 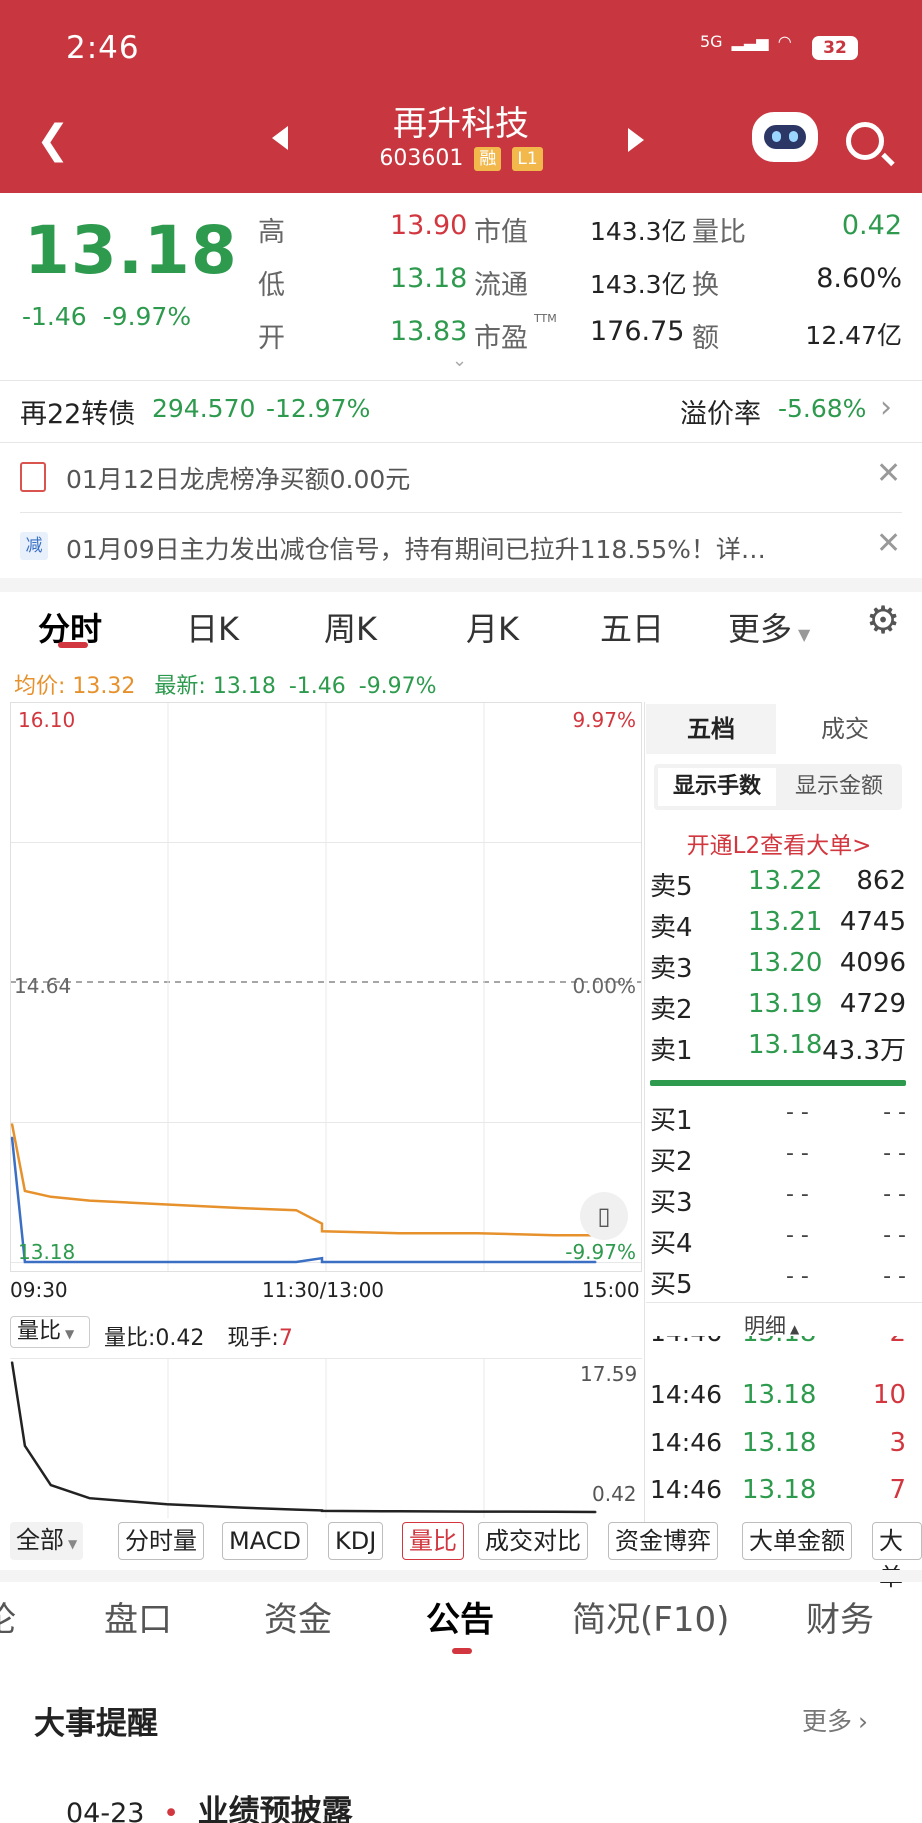 I want to click on tab-monthly-k: 月K, so click(x=492, y=627).